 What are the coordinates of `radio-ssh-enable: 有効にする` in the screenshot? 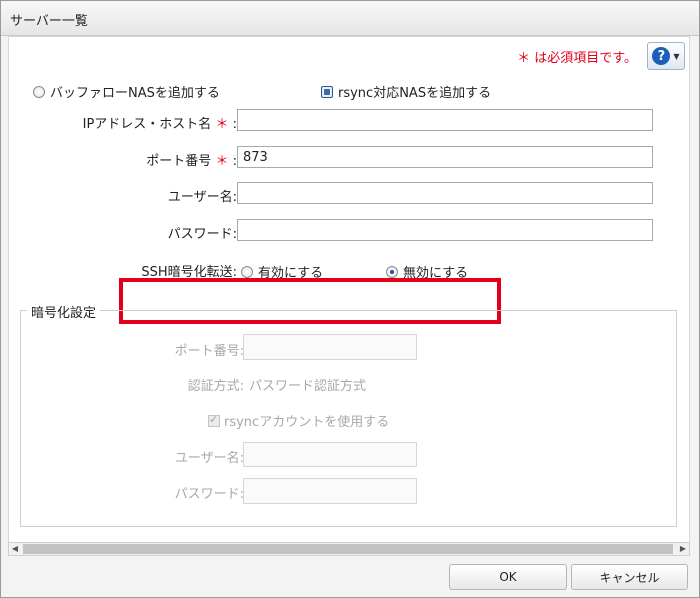 It's located at (282, 271).